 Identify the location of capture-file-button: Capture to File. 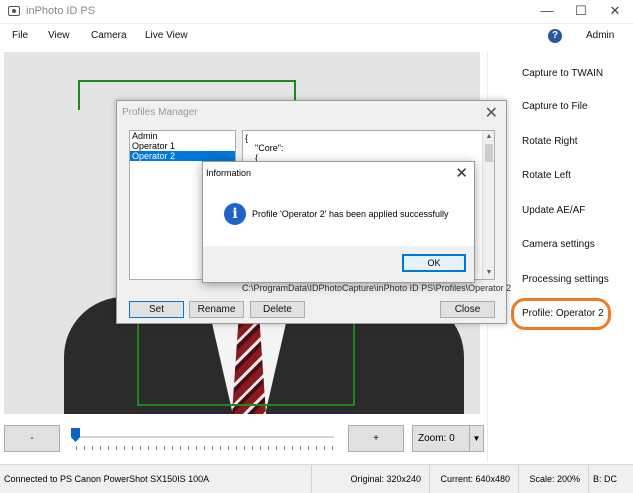
(555, 106).